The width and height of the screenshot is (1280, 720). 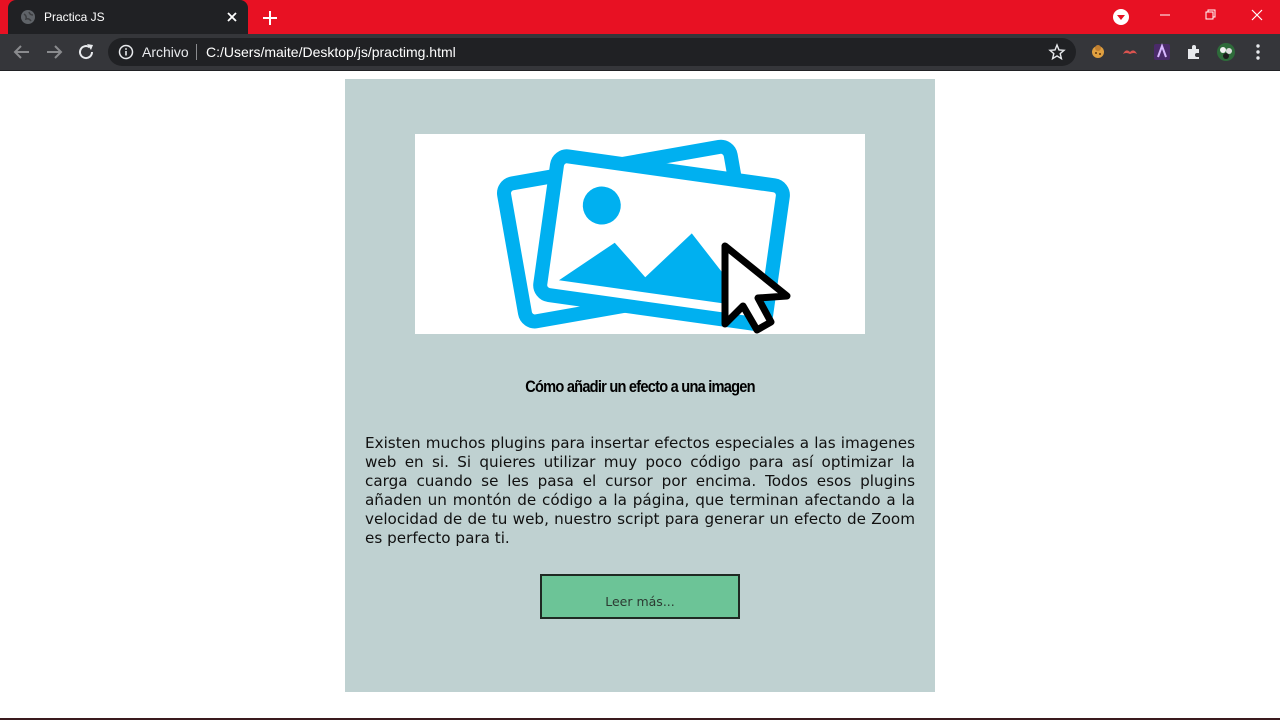 What do you see at coordinates (1226, 52) in the screenshot?
I see `avatar-icon` at bounding box center [1226, 52].